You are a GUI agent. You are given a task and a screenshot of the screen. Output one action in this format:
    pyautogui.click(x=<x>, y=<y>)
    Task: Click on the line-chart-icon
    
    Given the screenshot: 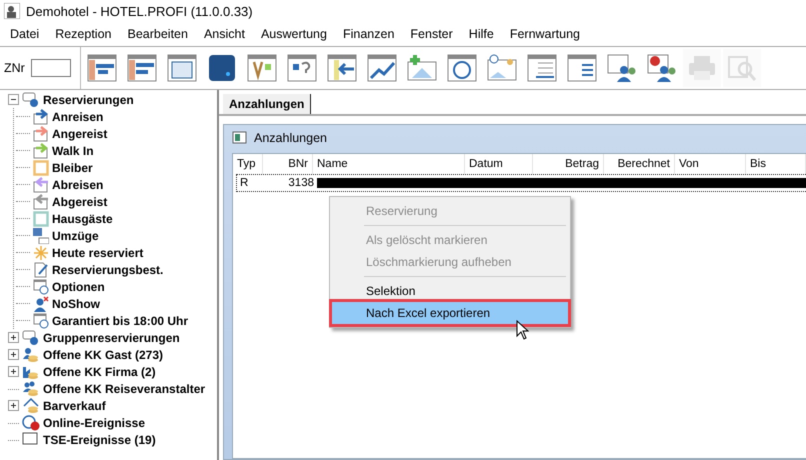 What is the action you would take?
    pyautogui.click(x=382, y=68)
    